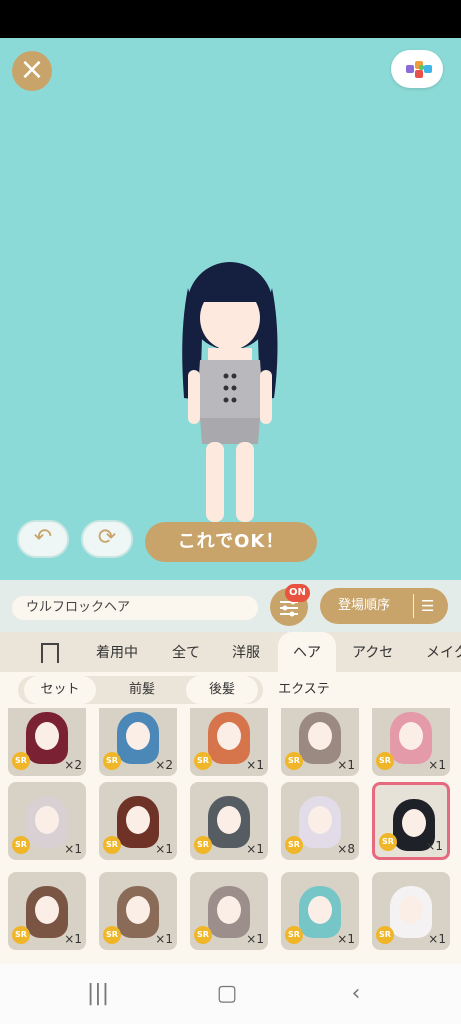  I want to click on confirm-button: これでOK！, so click(231, 542).